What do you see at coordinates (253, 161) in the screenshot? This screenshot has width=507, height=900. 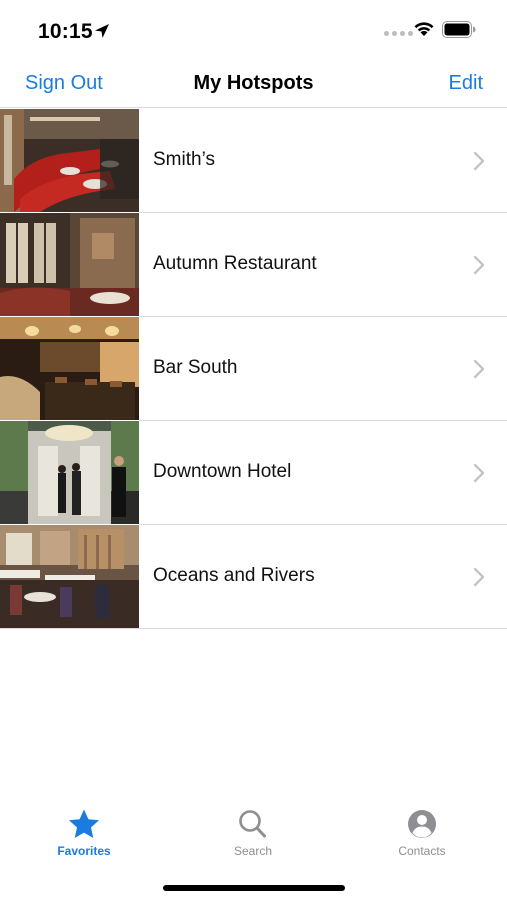 I see `list-item: Smith’s` at bounding box center [253, 161].